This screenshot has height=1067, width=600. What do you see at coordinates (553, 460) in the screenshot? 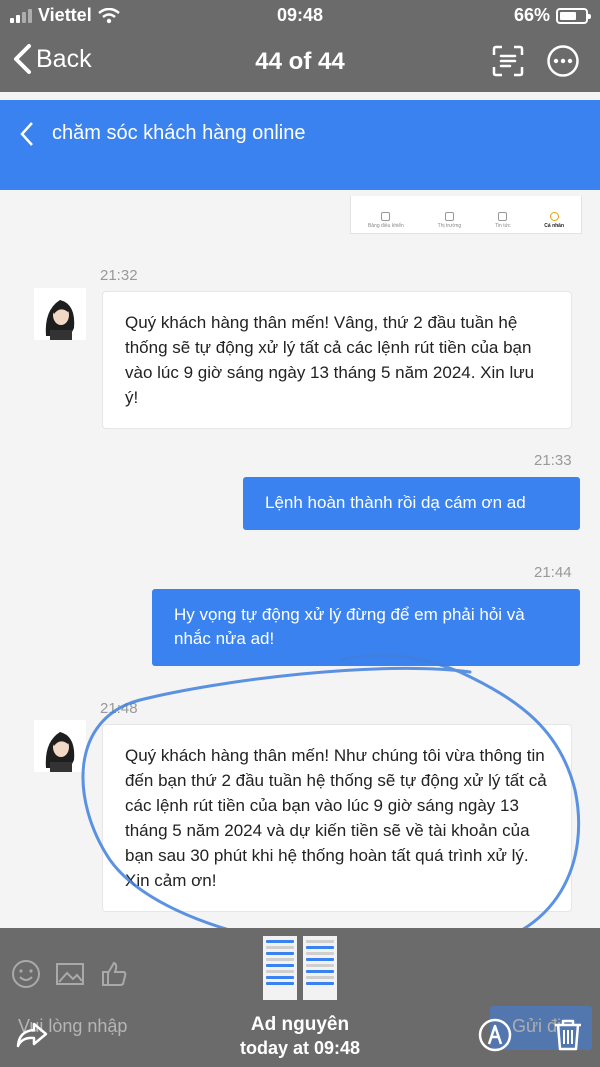
I see `message-timestamp: 21:33` at bounding box center [553, 460].